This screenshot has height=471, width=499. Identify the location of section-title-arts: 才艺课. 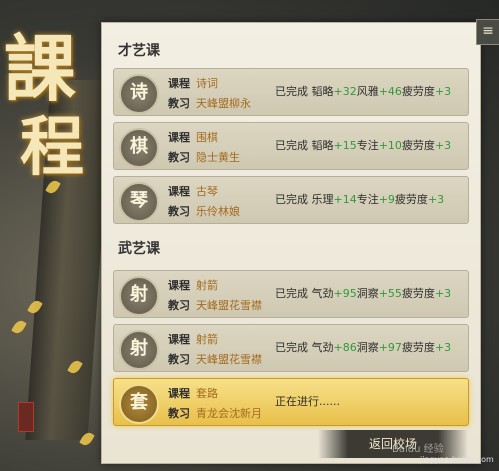
(139, 51).